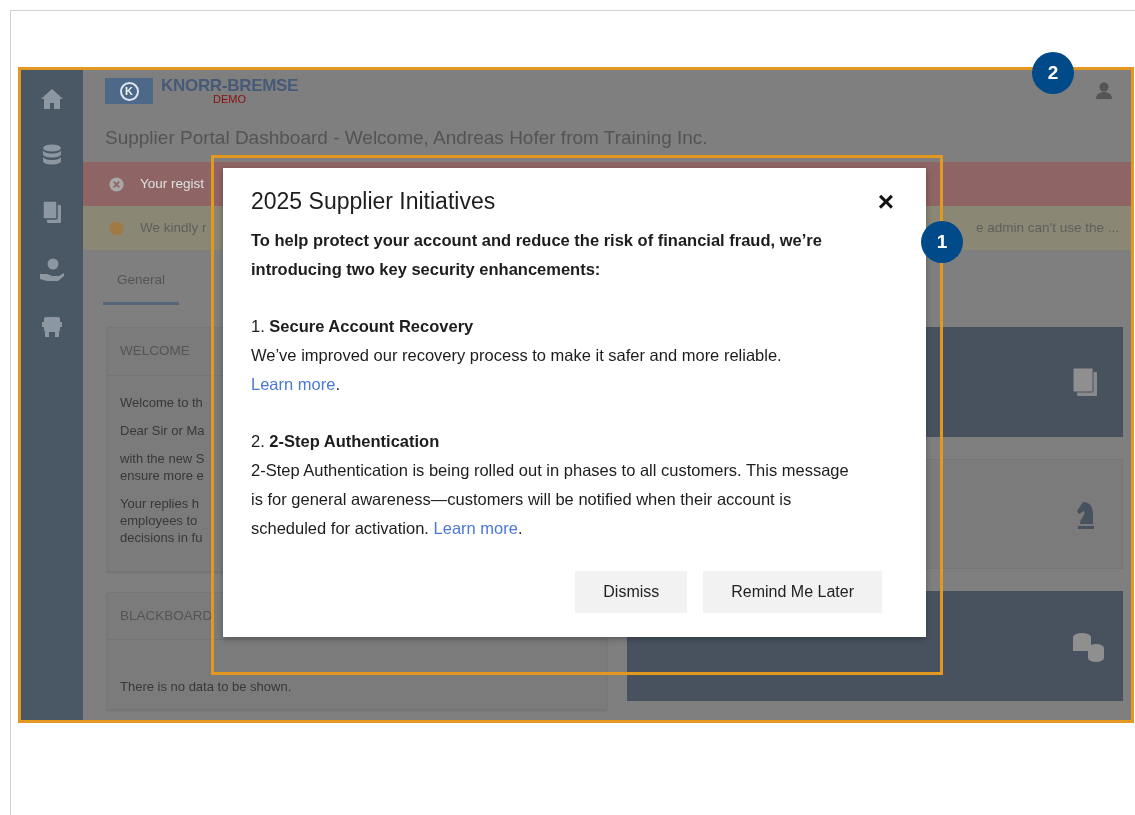  Describe the element at coordinates (162, 466) in the screenshot. I see `card-text: with the new S ensure more e` at that location.